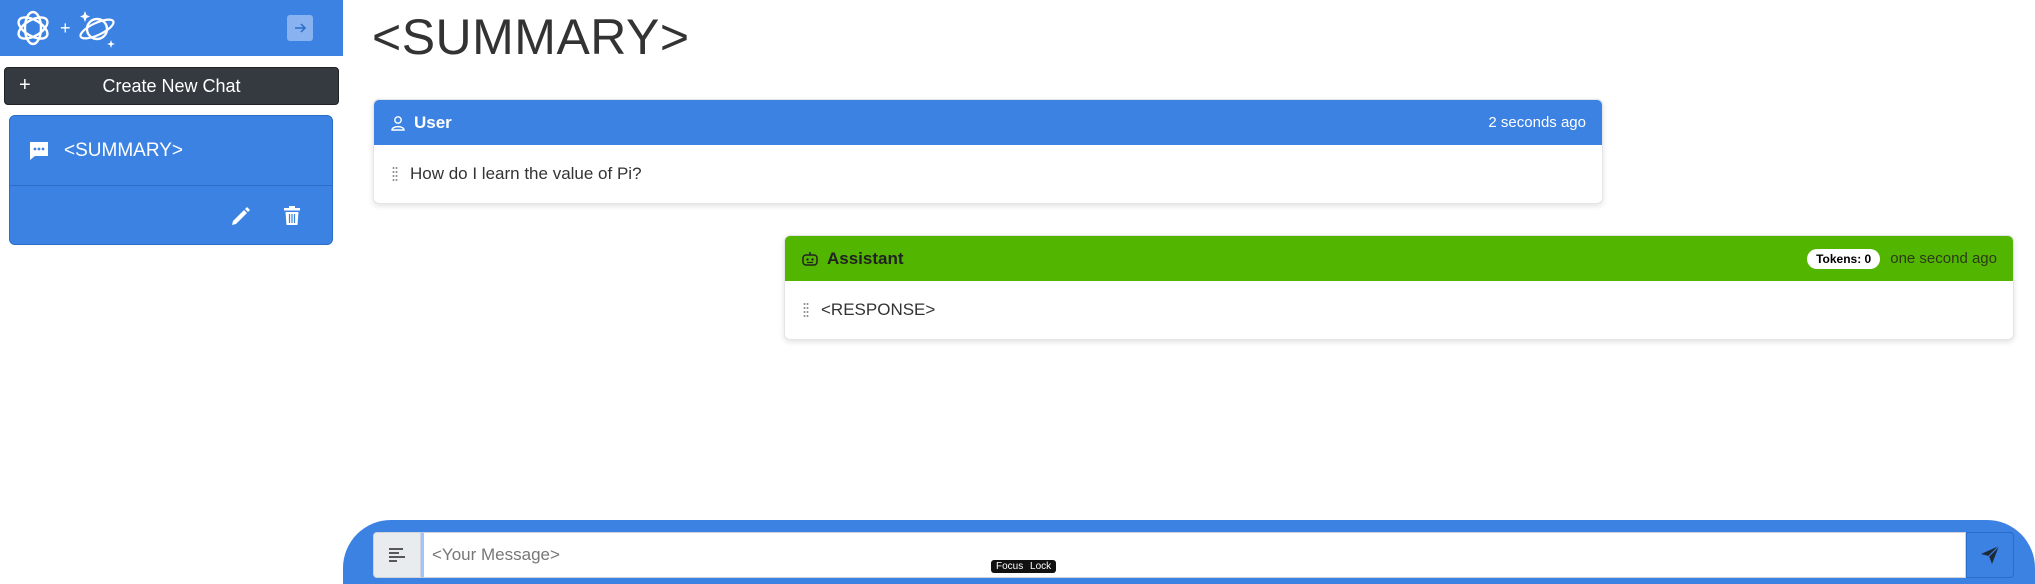 This screenshot has height=584, width=2035. What do you see at coordinates (988, 174) in the screenshot?
I see `user-message-body: How do I learn the value of Pi?` at bounding box center [988, 174].